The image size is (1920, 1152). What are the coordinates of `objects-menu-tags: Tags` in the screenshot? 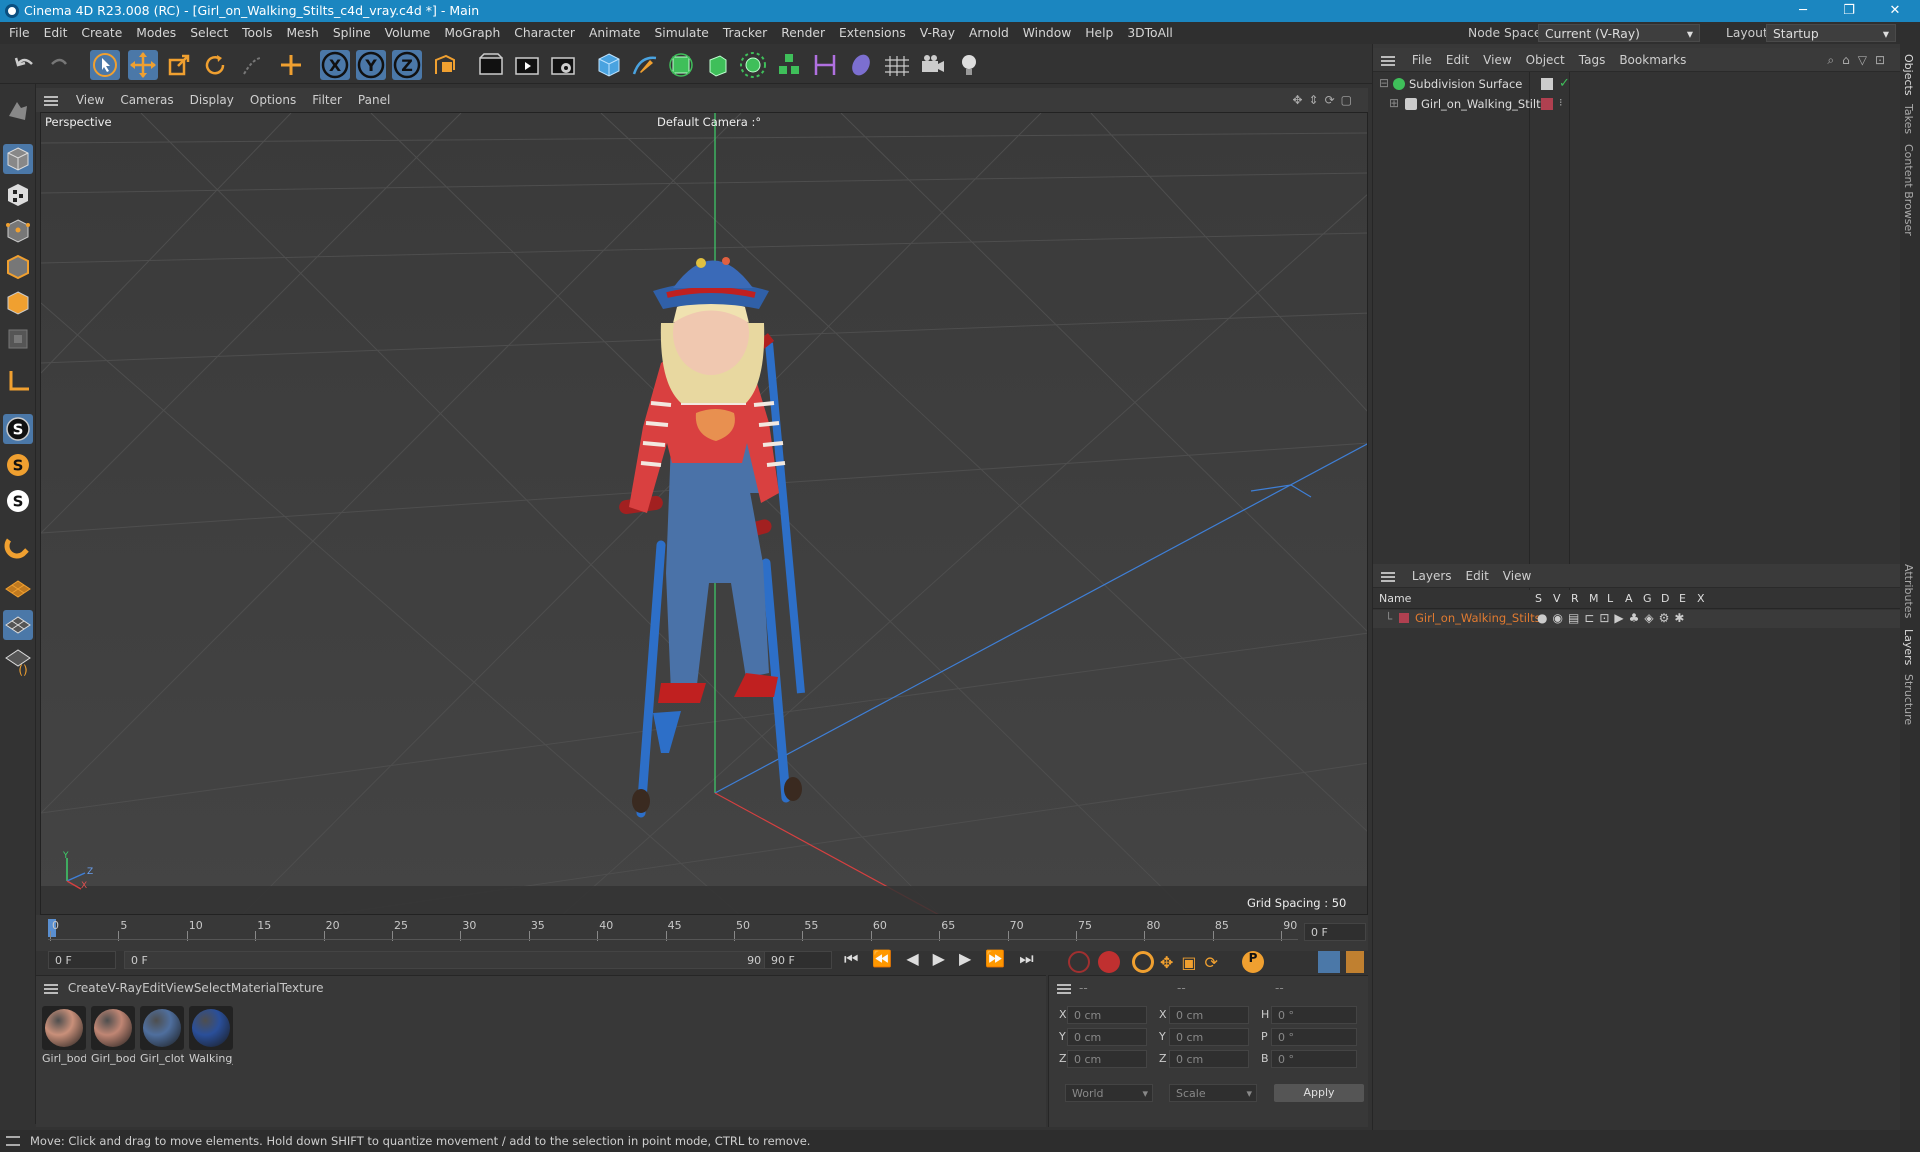 It's located at (1592, 60).